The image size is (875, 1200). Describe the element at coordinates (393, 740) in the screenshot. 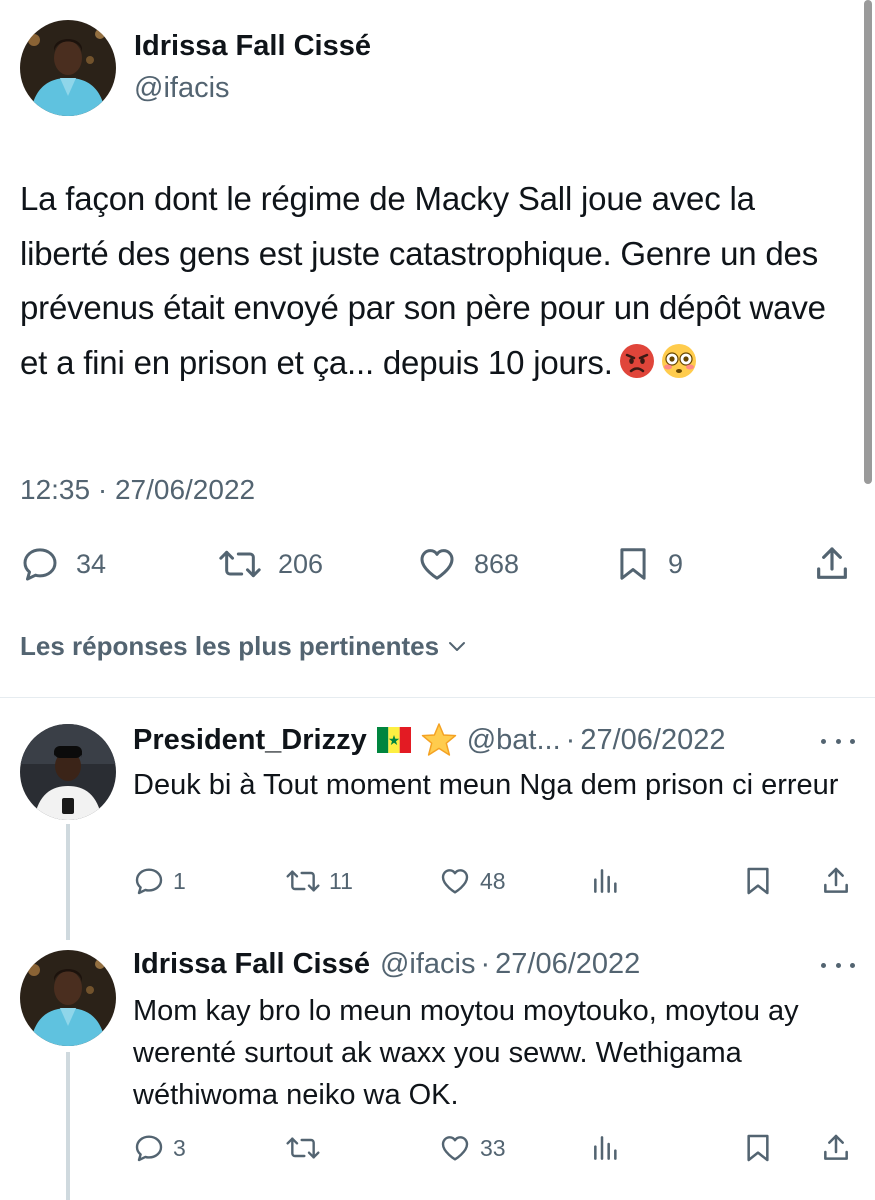

I see `senegal-flag-emoji` at that location.